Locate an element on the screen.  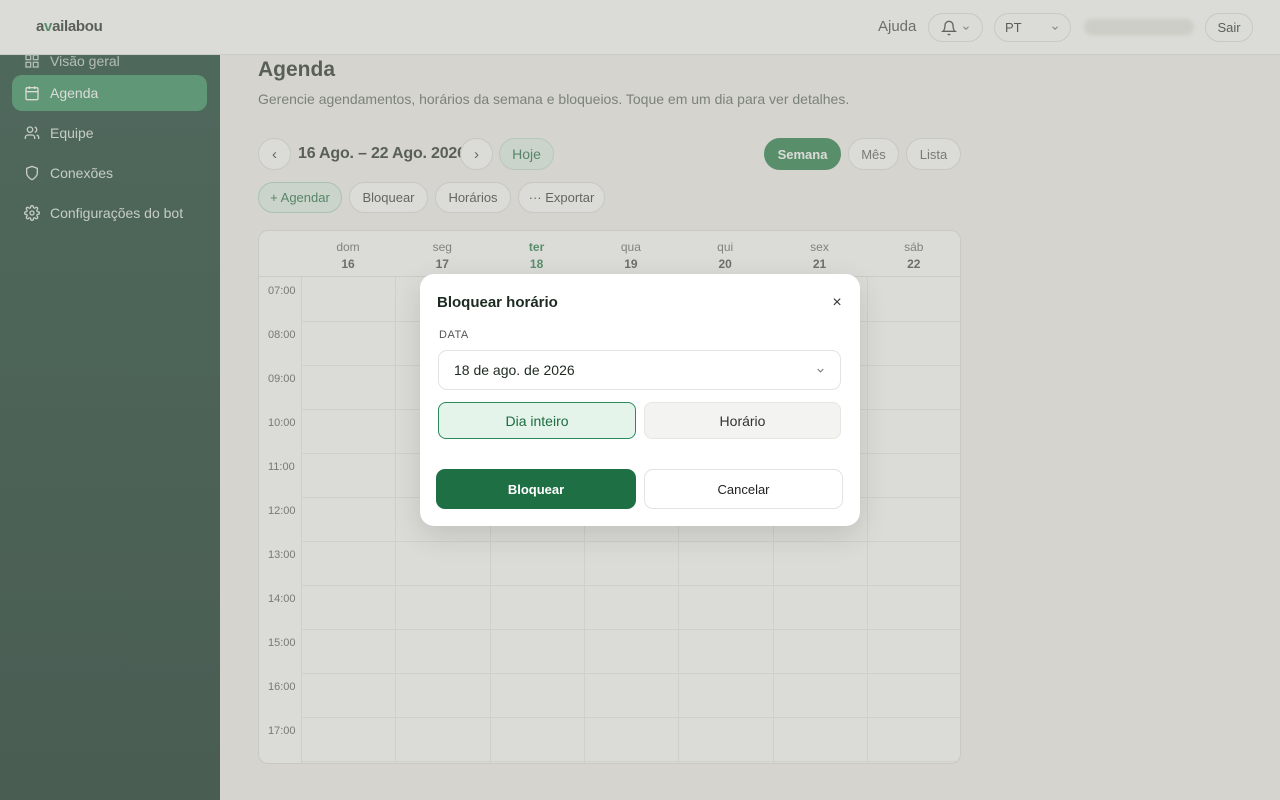
chevron-down-icon is located at coordinates (820, 370).